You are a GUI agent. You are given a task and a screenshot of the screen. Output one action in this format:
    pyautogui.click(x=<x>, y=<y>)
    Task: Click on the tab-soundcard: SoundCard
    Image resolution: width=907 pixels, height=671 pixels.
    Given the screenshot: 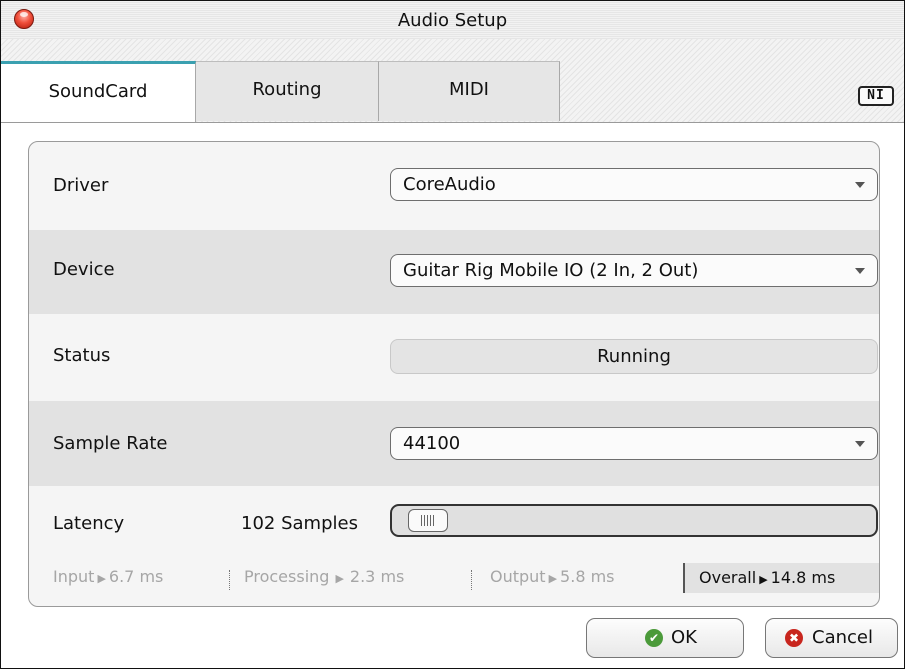 What is the action you would take?
    pyautogui.click(x=98, y=91)
    